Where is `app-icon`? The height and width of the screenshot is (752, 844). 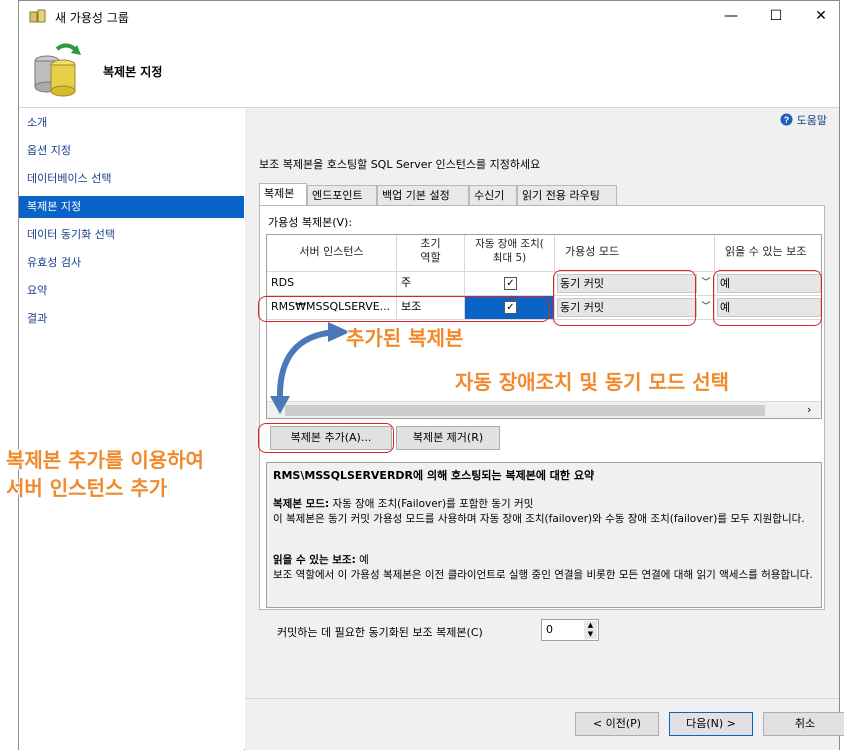 app-icon is located at coordinates (37, 16).